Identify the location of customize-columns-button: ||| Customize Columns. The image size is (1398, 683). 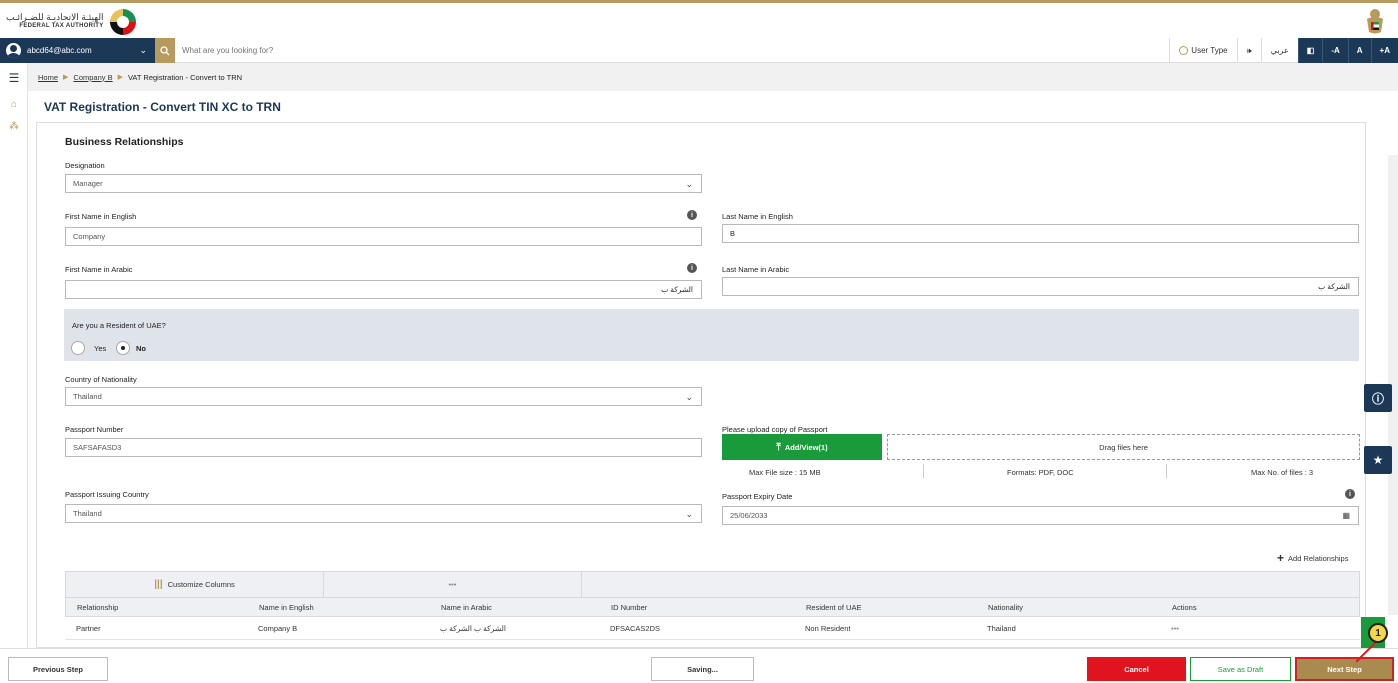
(195, 584).